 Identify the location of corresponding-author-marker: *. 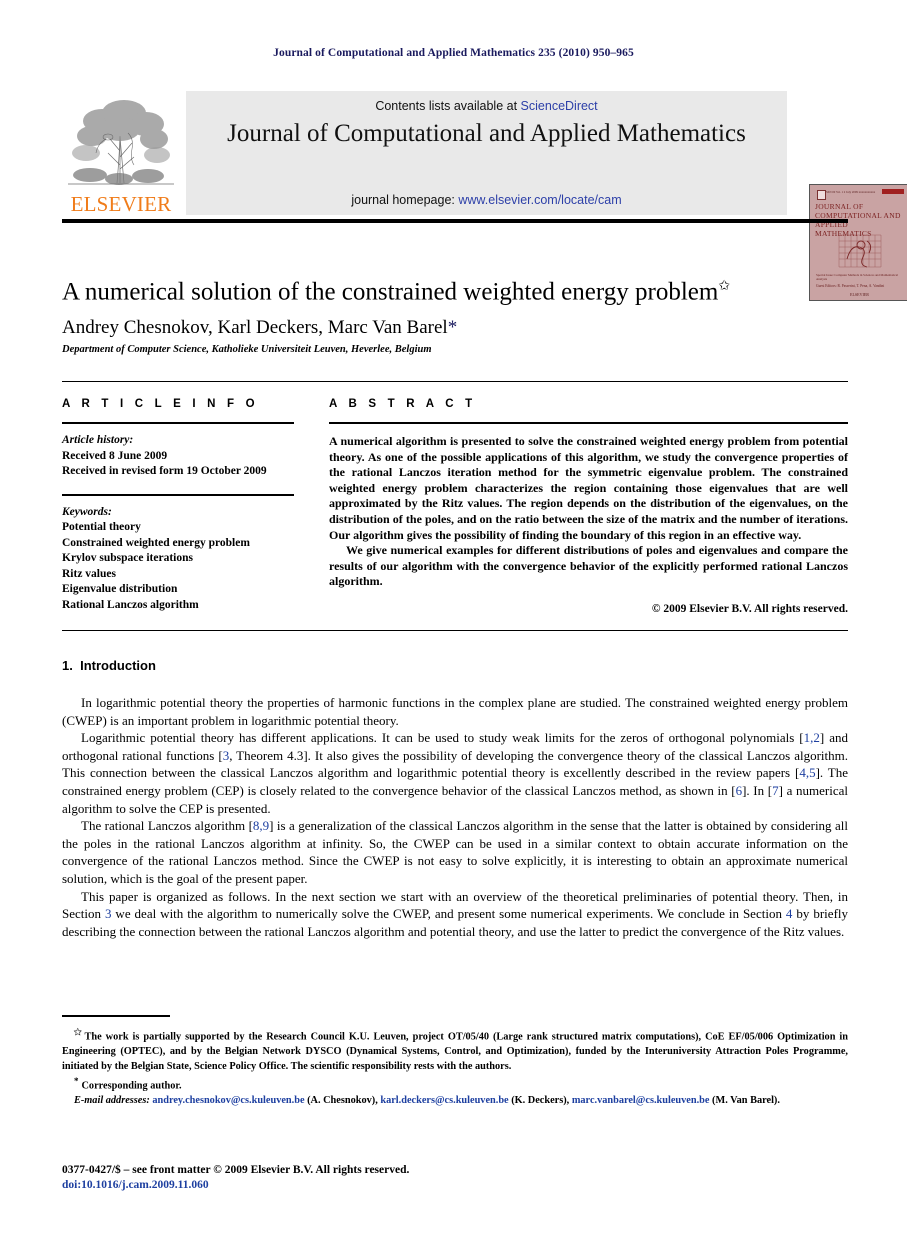
(452, 327).